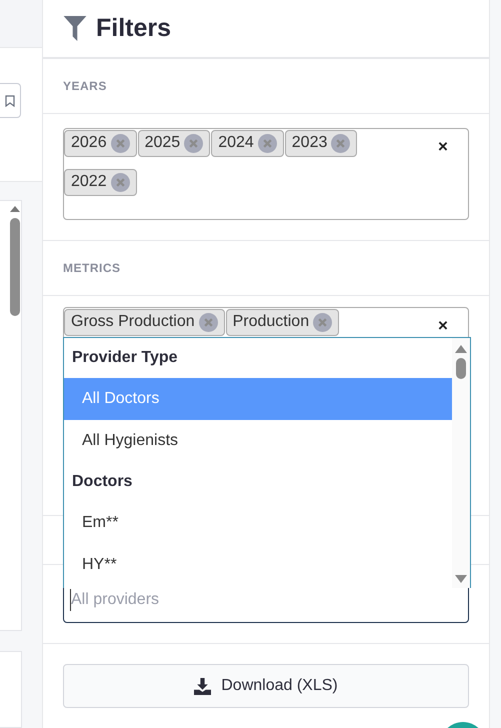  What do you see at coordinates (125, 358) in the screenshot?
I see `group-label: Provider Type` at bounding box center [125, 358].